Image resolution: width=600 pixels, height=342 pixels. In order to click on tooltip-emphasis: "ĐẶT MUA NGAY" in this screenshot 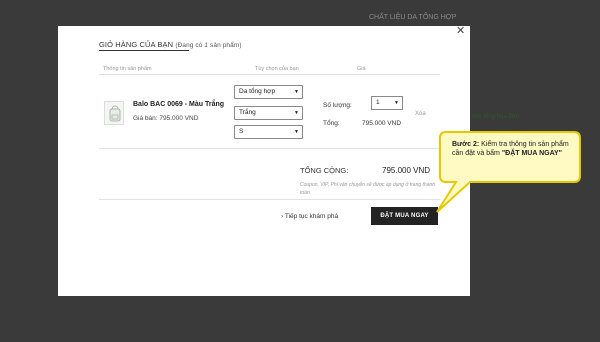, I will do `click(532, 153)`.